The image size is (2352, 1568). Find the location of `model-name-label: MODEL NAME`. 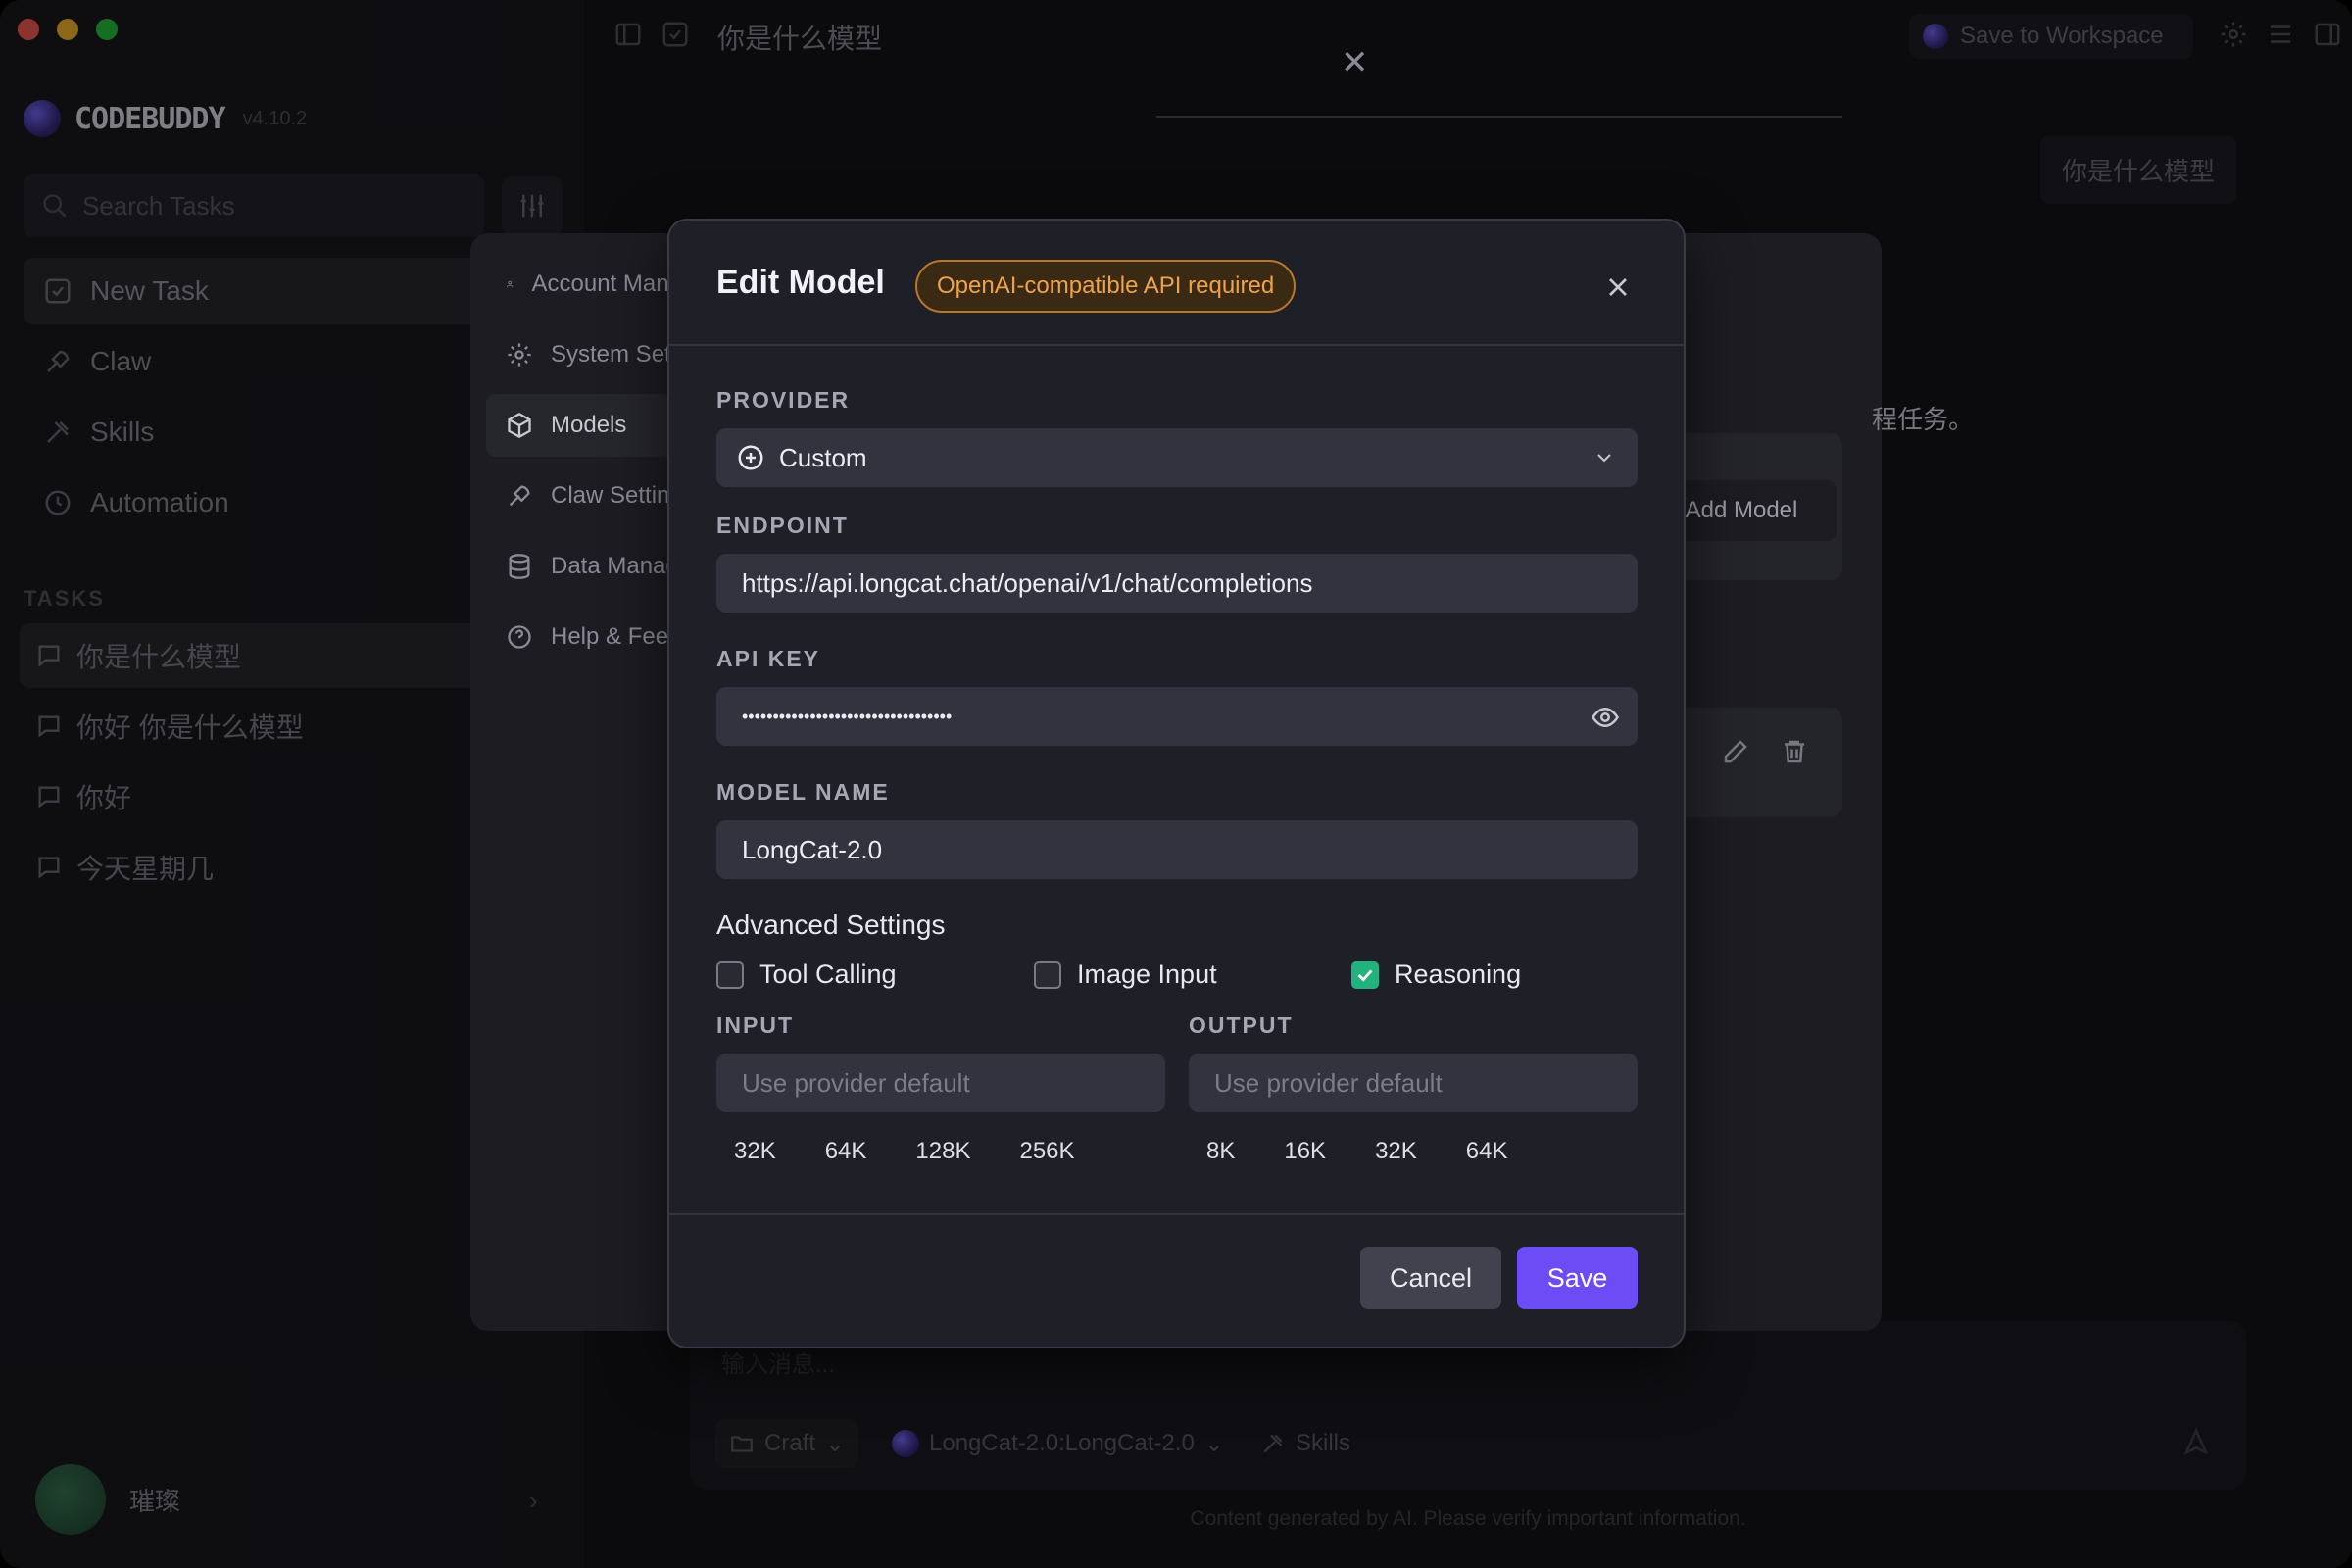

model-name-label: MODEL NAME is located at coordinates (803, 792).